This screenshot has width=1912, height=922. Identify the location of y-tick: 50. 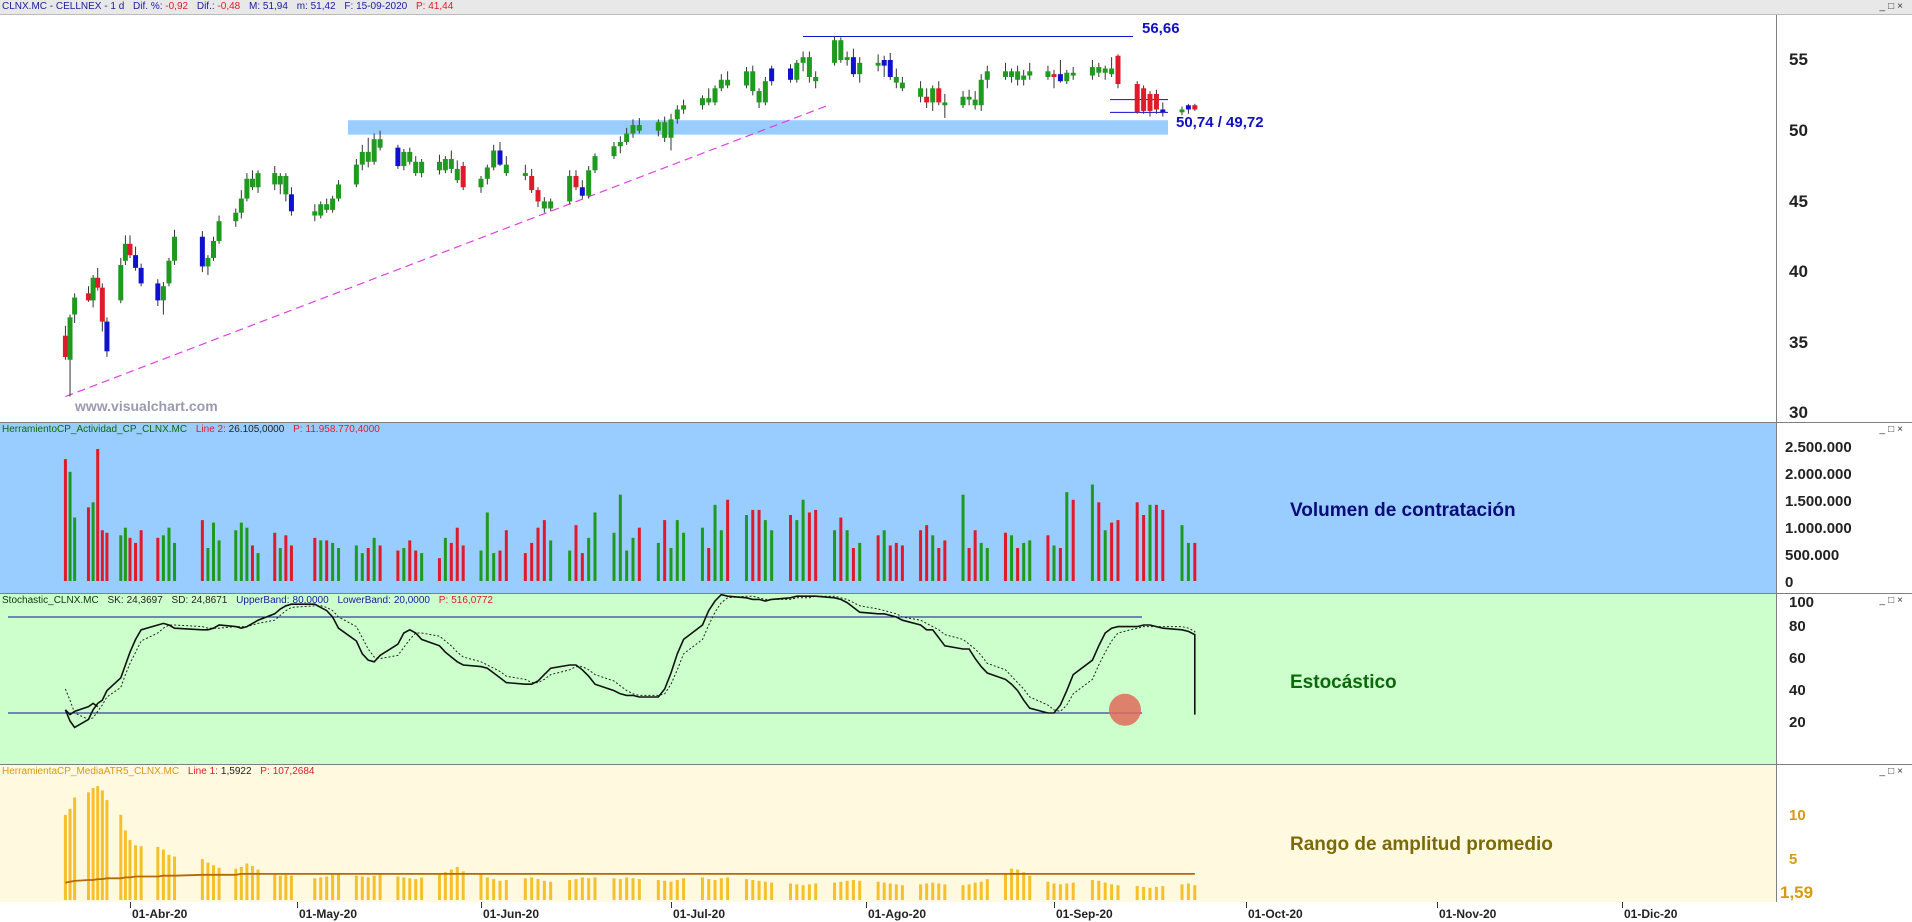
(1798, 130).